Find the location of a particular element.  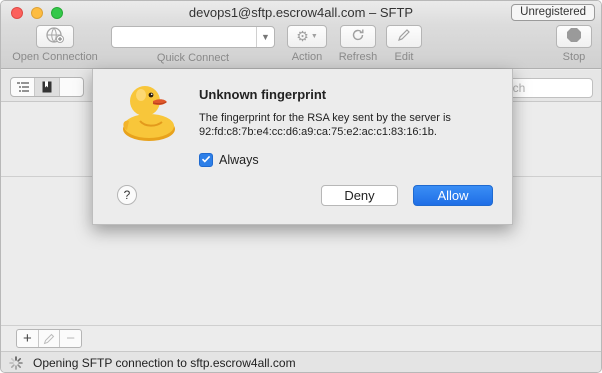

open-connection-item: Open Connection is located at coordinates (55, 44).